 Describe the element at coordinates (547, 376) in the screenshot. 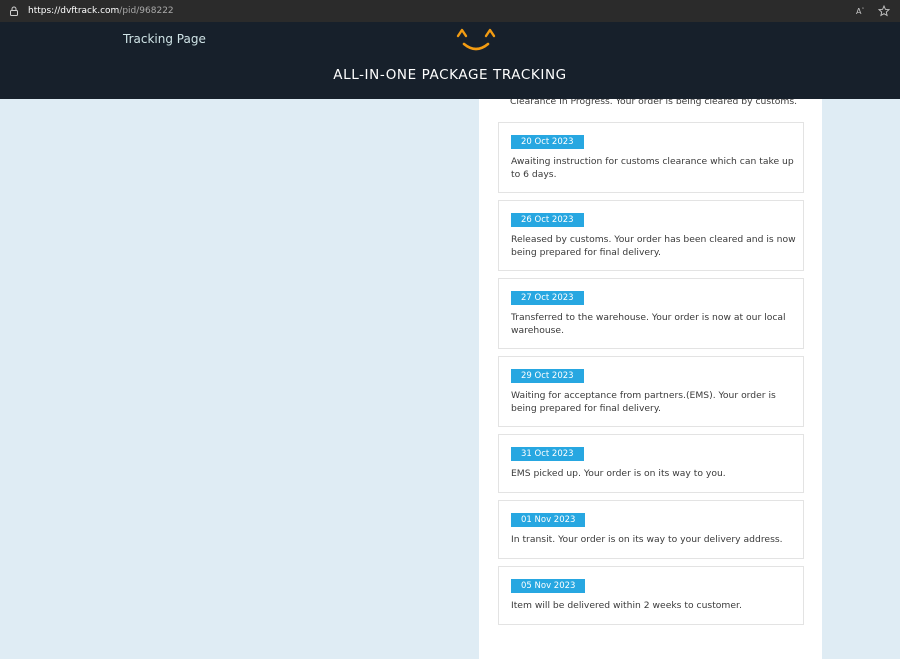

I see `event-date-badge: 29 Oct 2023` at that location.